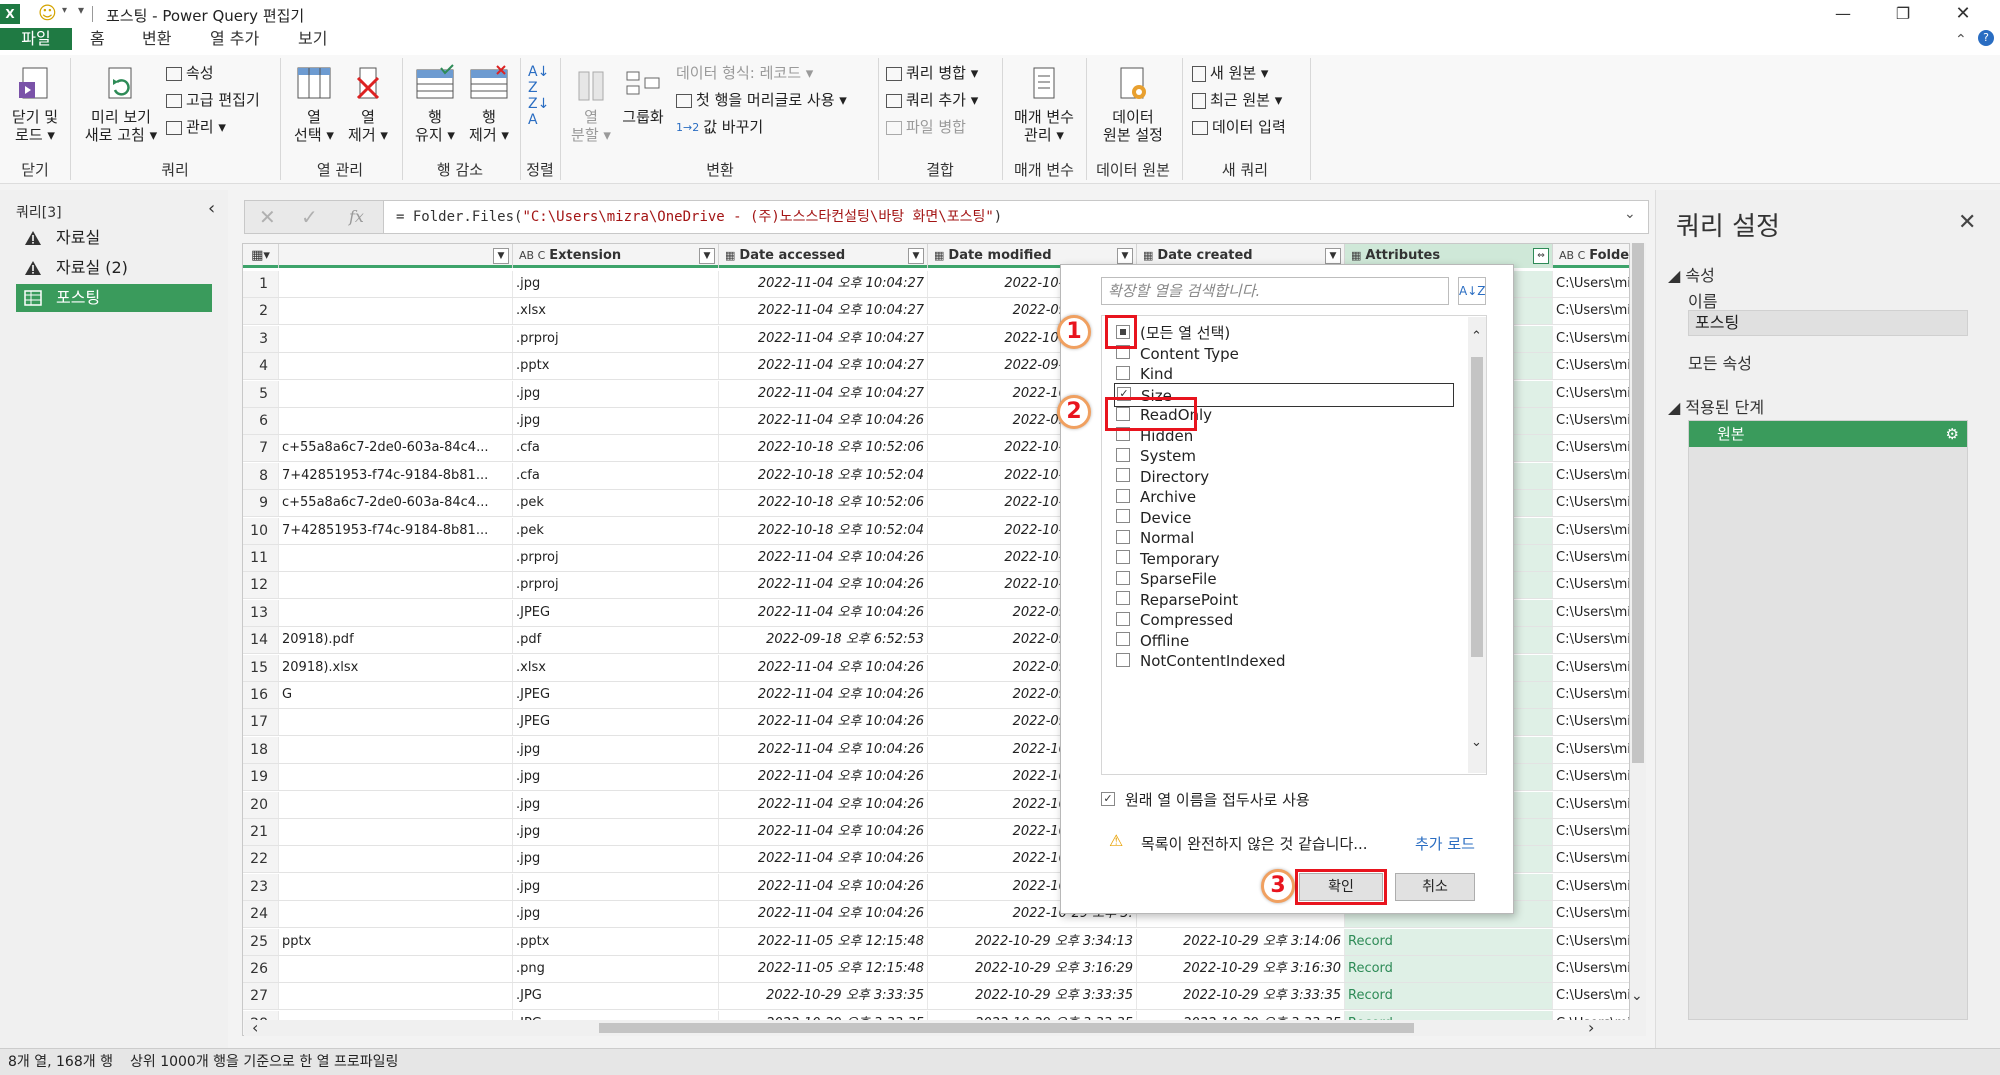 The image size is (2000, 1075). I want to click on cell-extension: .JPG, so click(616, 996).